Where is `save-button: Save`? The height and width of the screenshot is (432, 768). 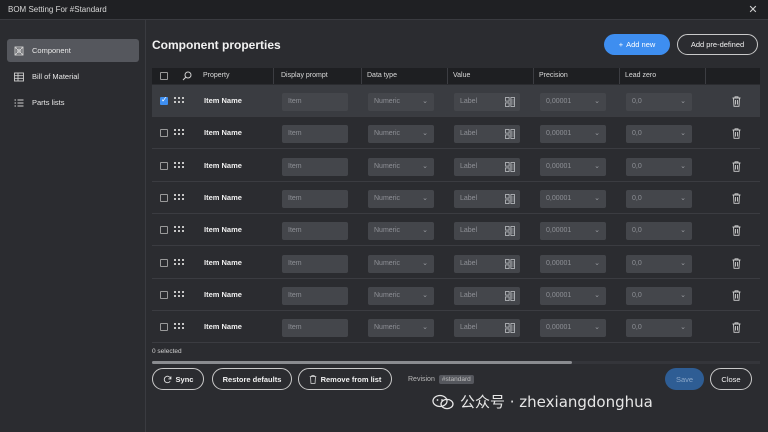 save-button: Save is located at coordinates (684, 379).